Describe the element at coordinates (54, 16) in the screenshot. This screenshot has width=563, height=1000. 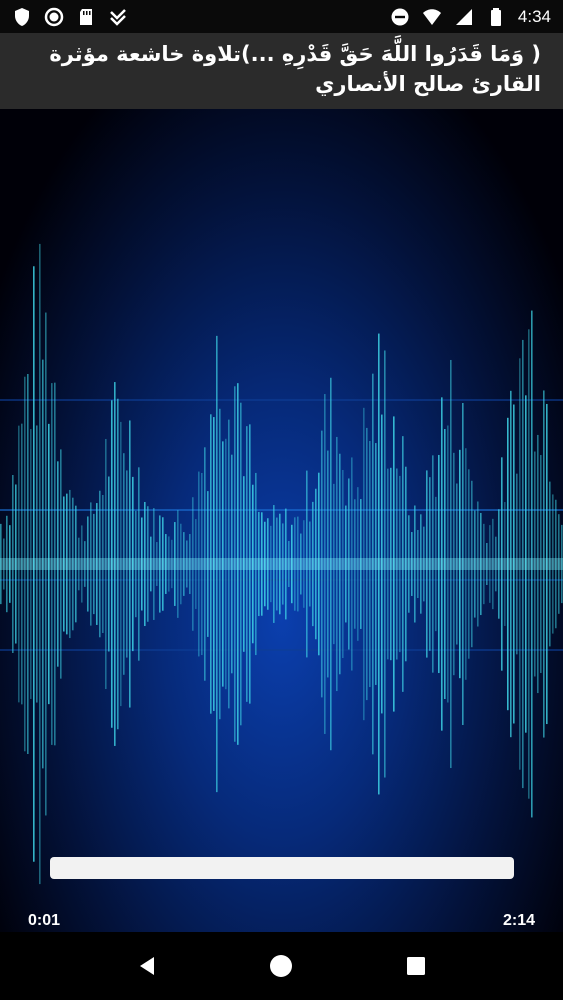
I see `record-icon` at that location.